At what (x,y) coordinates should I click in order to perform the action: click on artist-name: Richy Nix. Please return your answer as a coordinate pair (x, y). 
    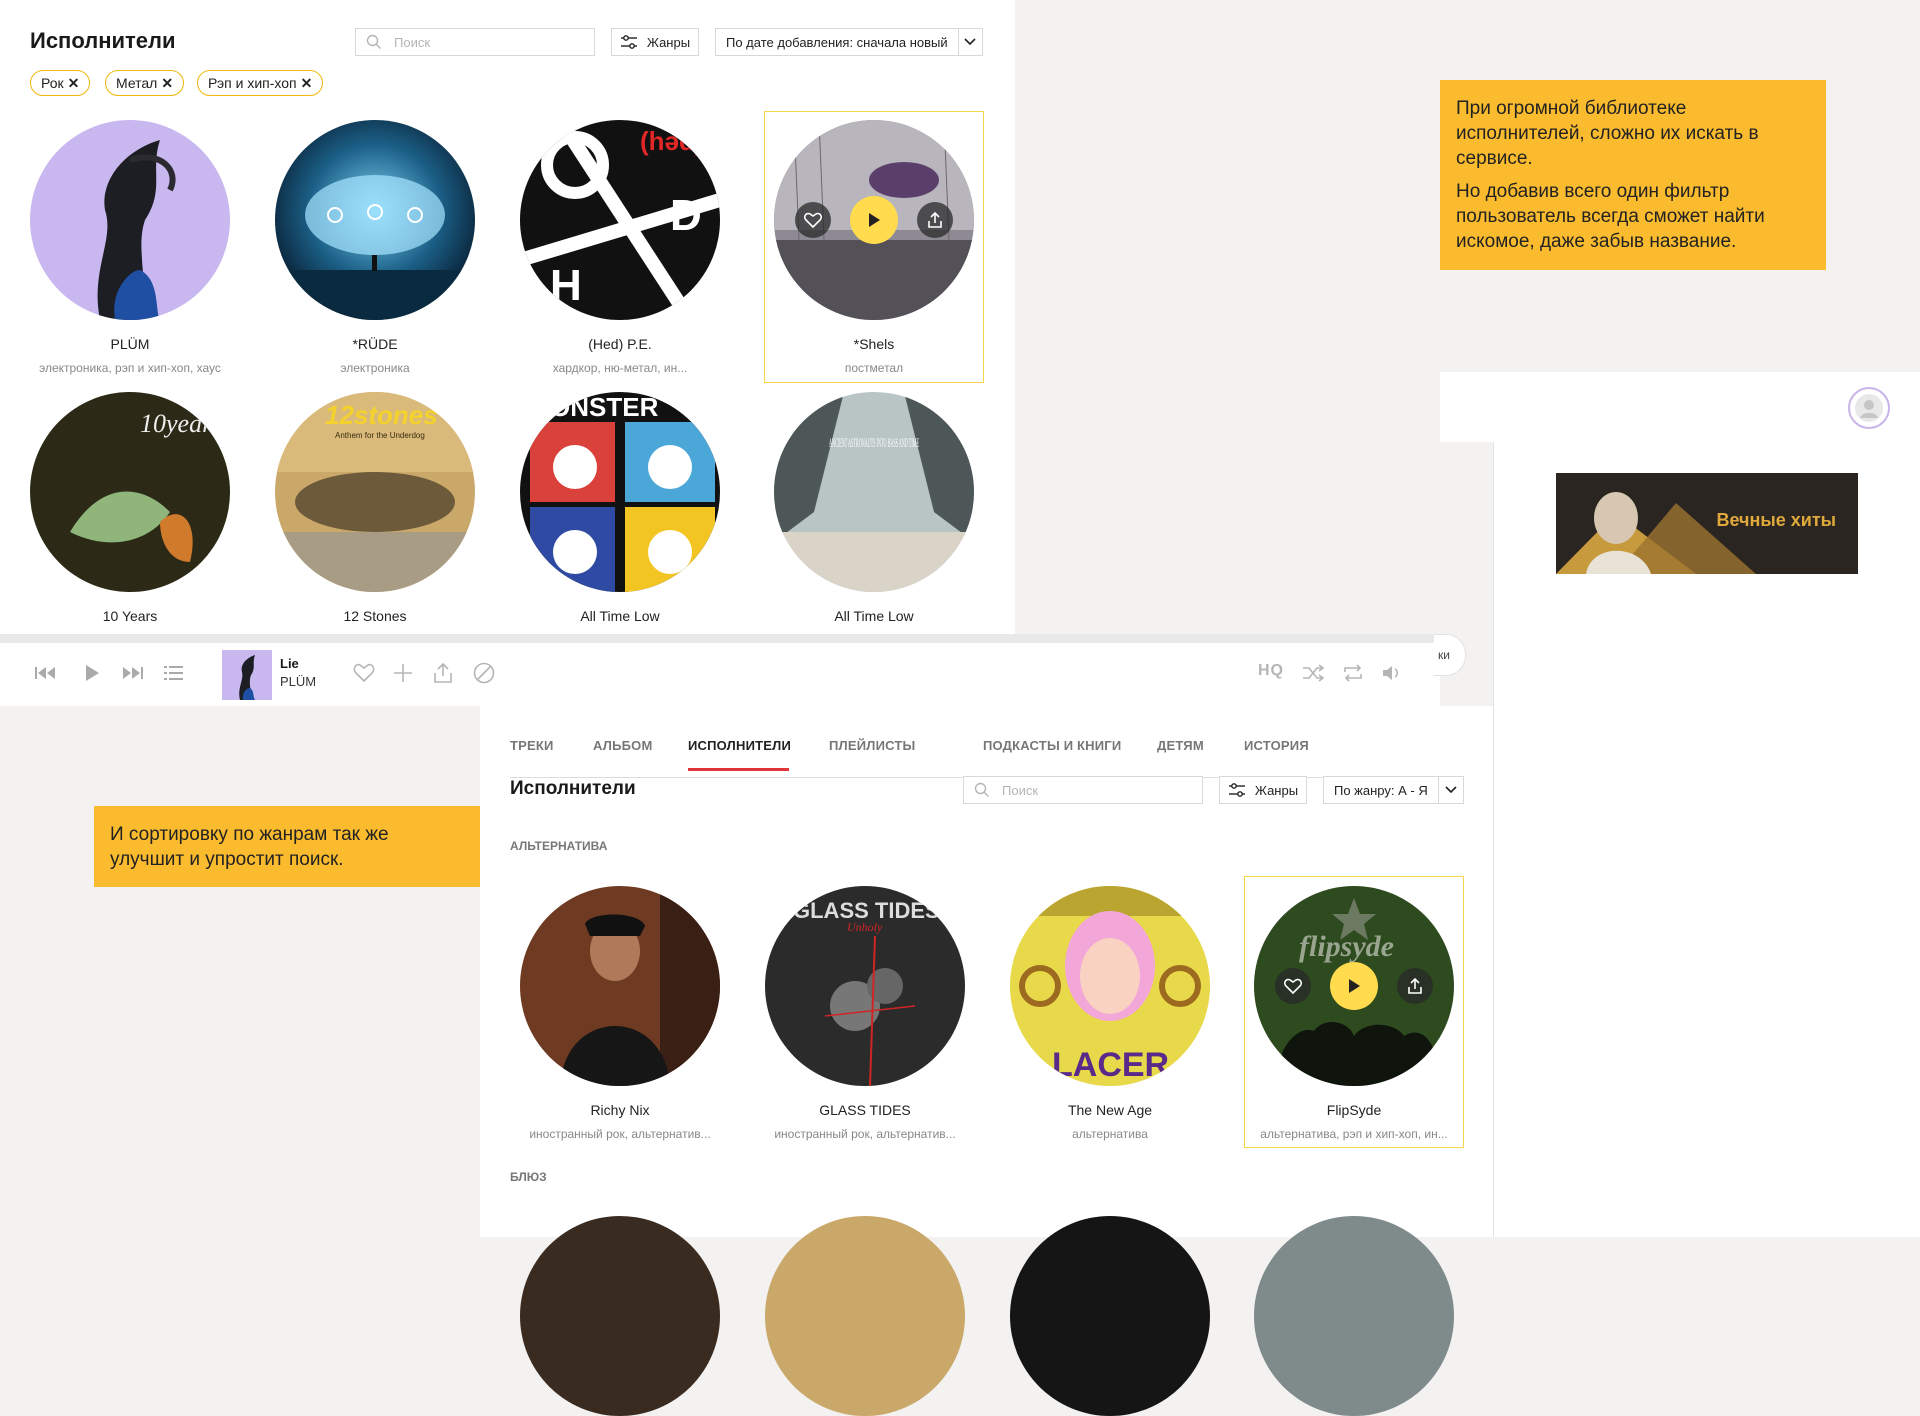
    Looking at the image, I should click on (620, 1110).